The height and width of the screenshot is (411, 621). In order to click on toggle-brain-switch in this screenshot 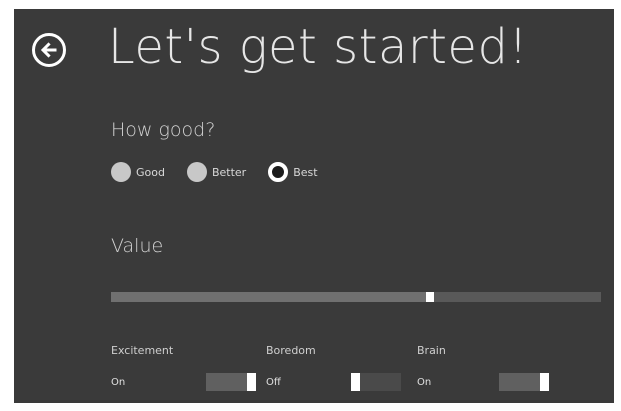, I will do `click(524, 382)`.